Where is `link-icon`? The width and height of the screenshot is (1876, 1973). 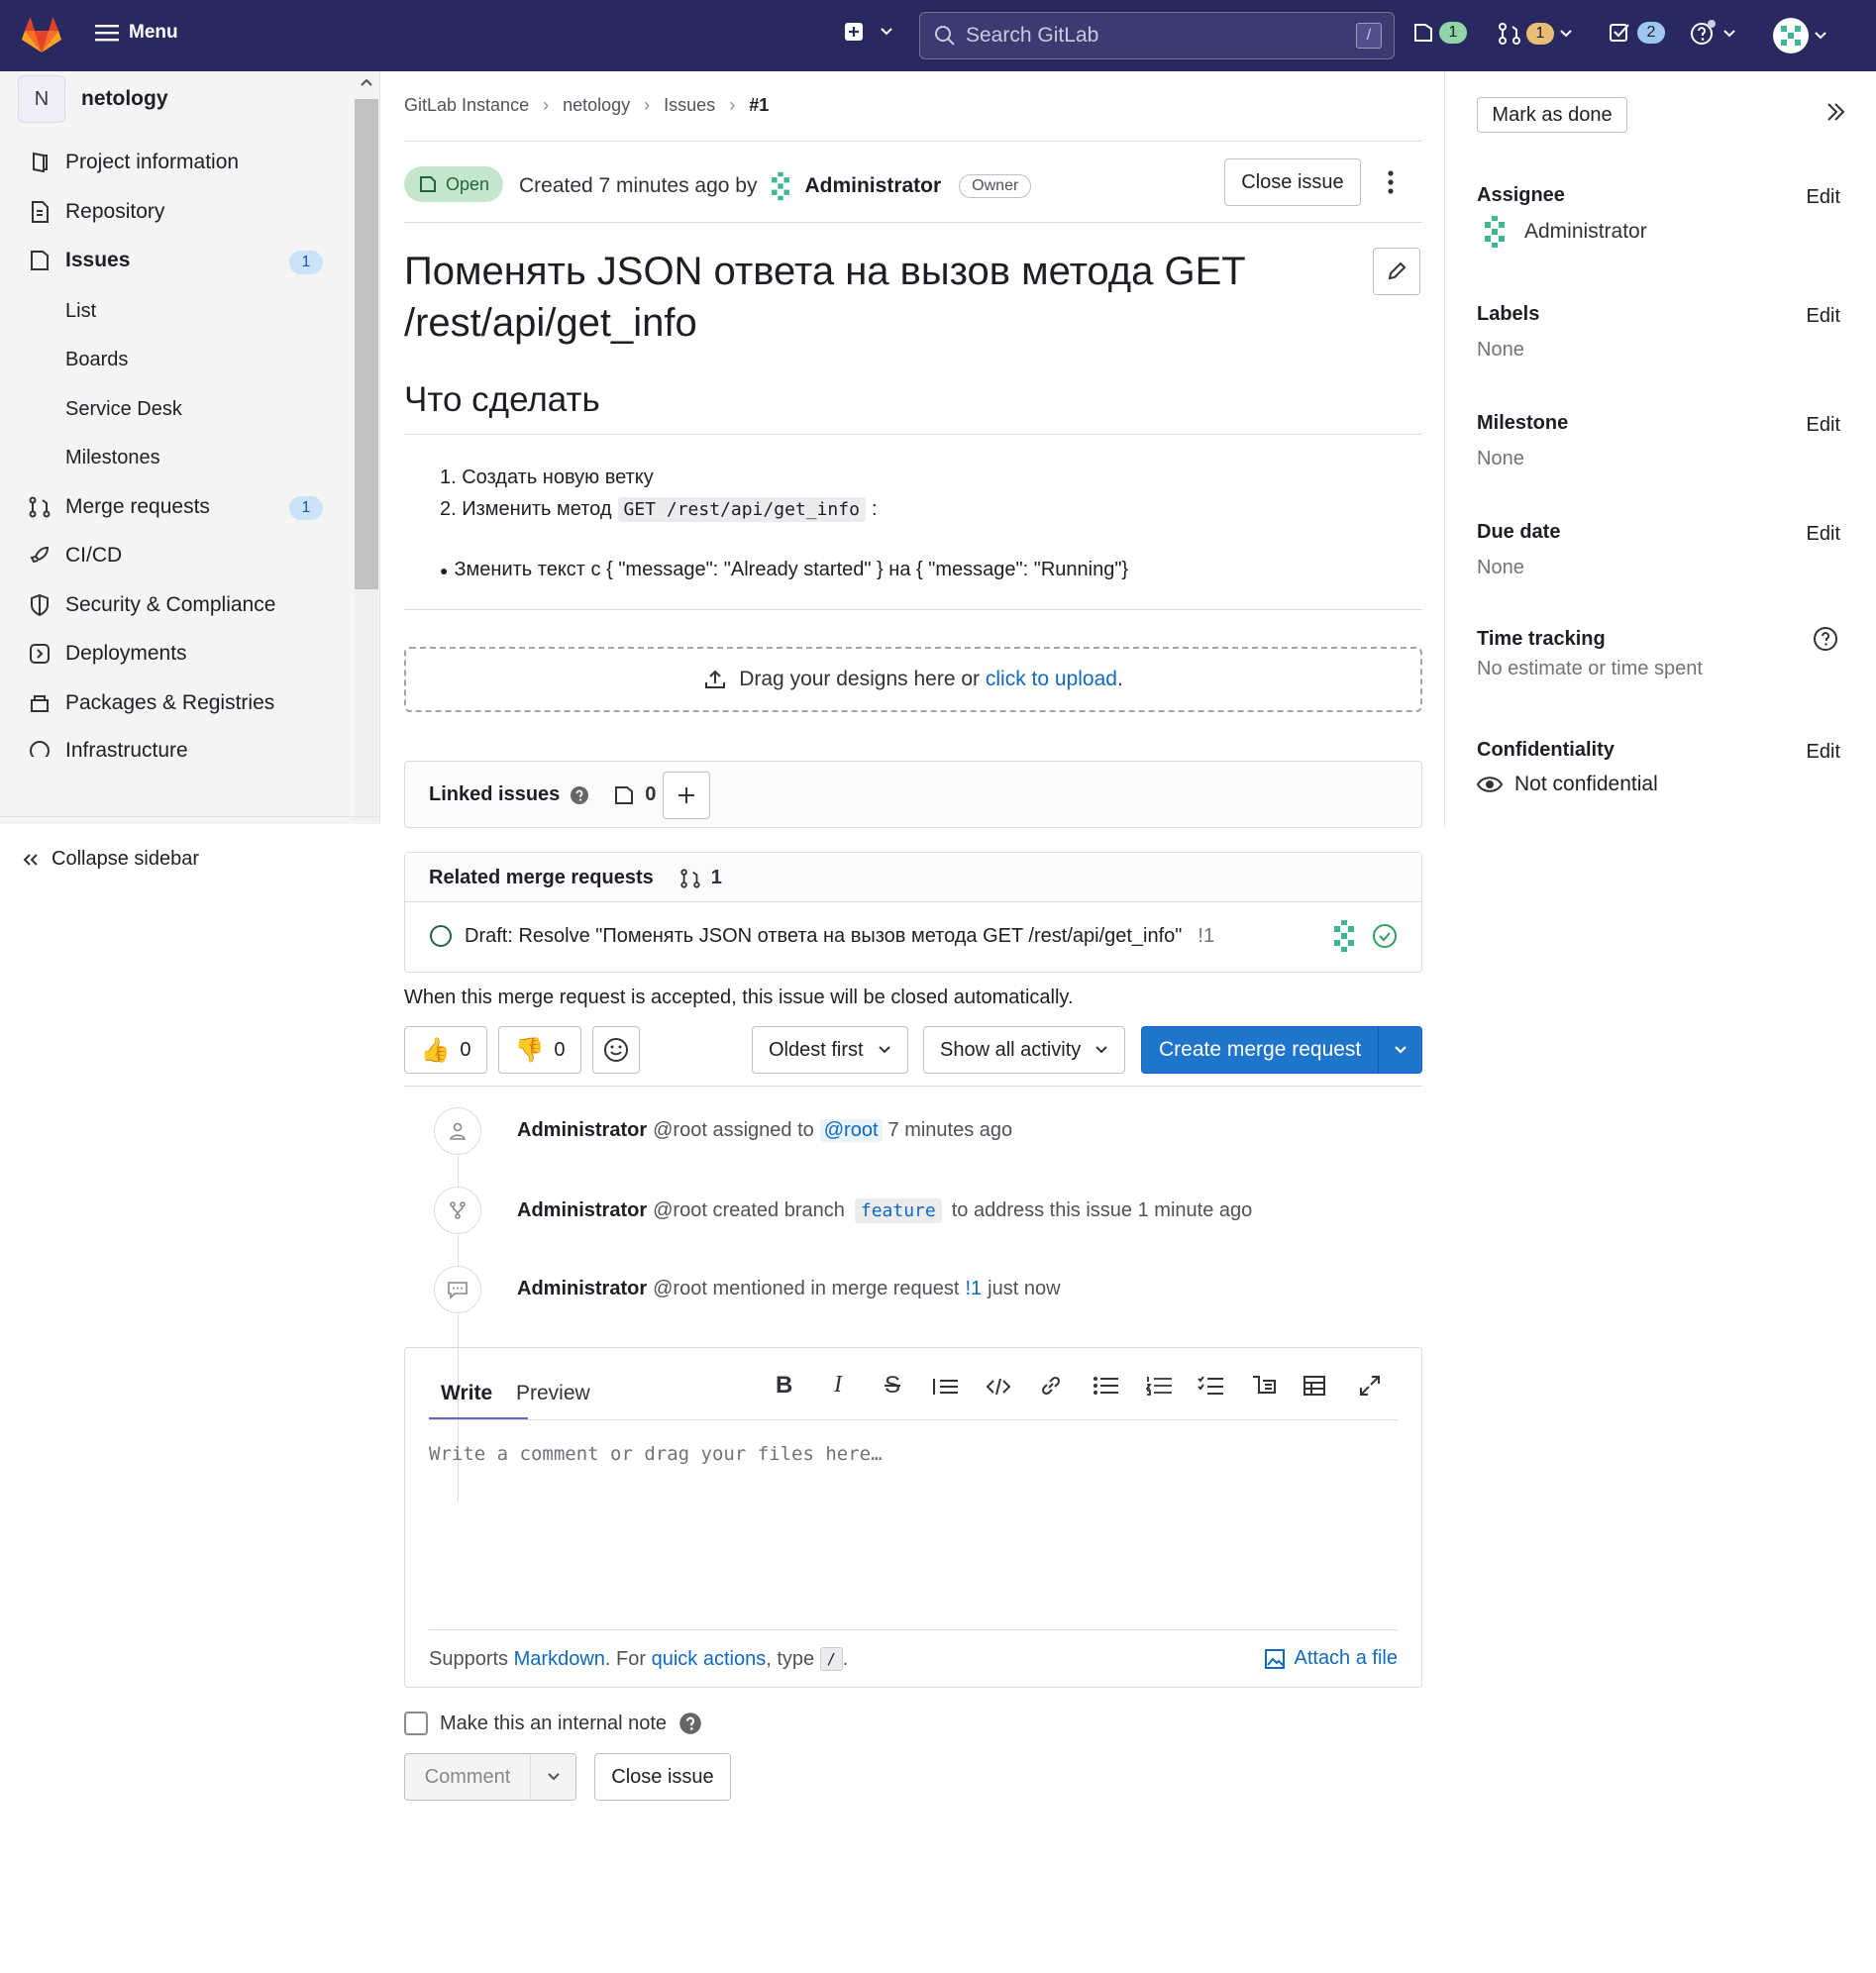 link-icon is located at coordinates (1051, 1386).